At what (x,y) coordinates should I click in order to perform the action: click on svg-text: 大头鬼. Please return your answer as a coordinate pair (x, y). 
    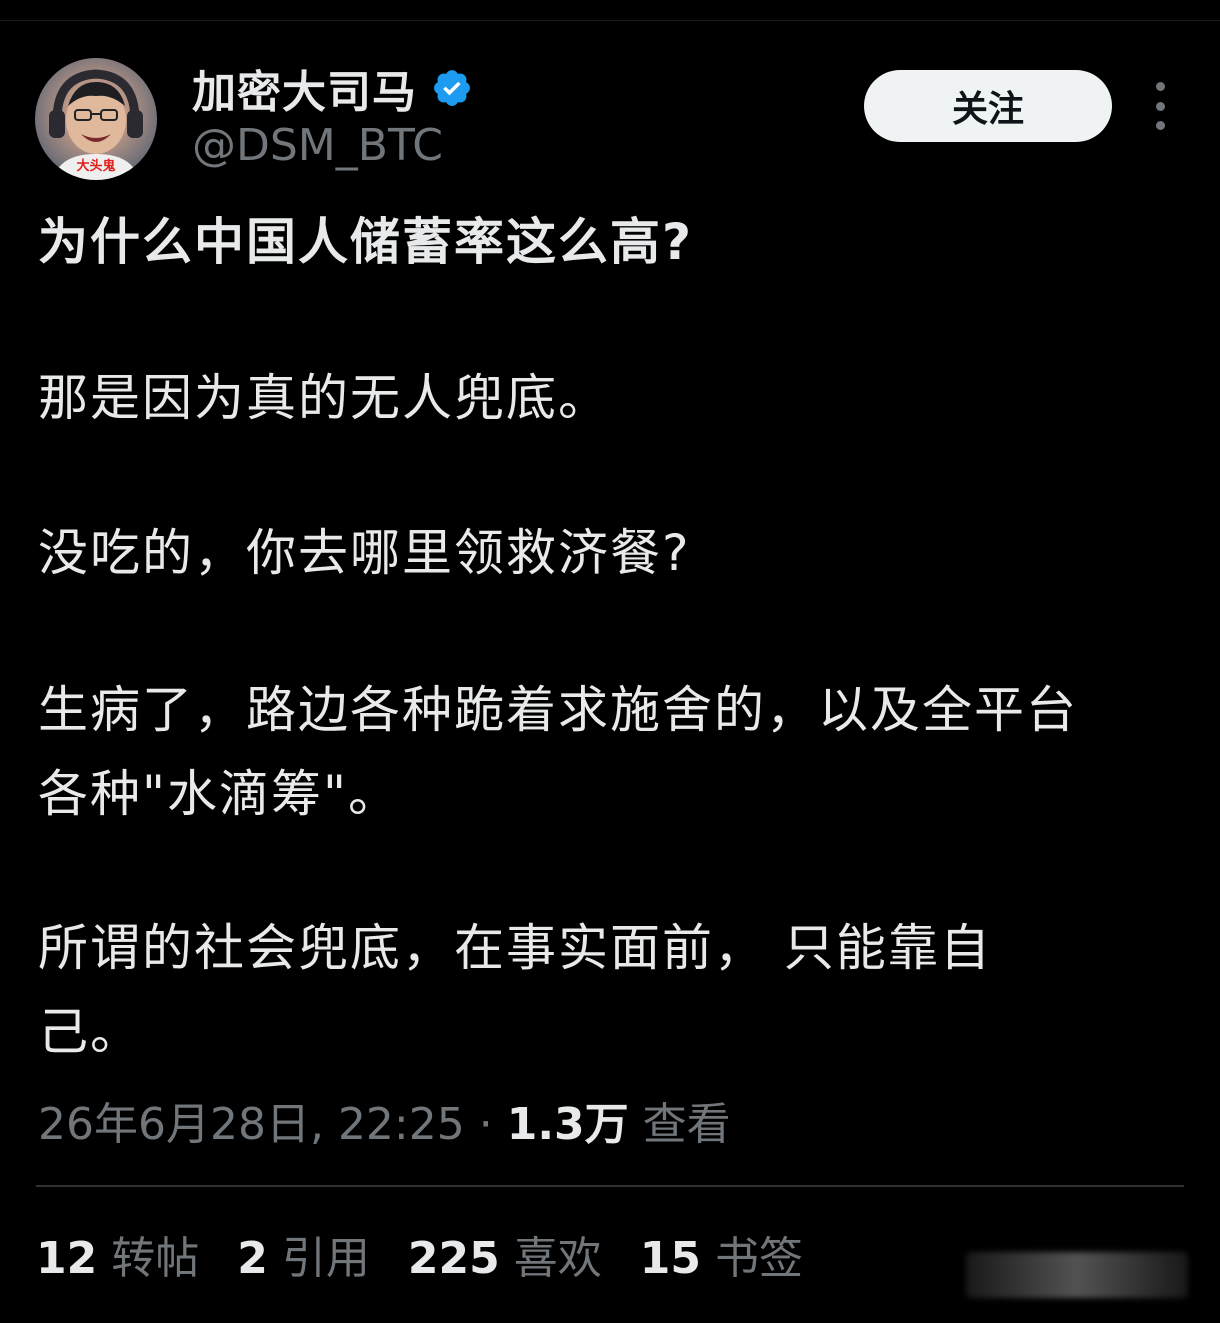
    Looking at the image, I should click on (95, 166).